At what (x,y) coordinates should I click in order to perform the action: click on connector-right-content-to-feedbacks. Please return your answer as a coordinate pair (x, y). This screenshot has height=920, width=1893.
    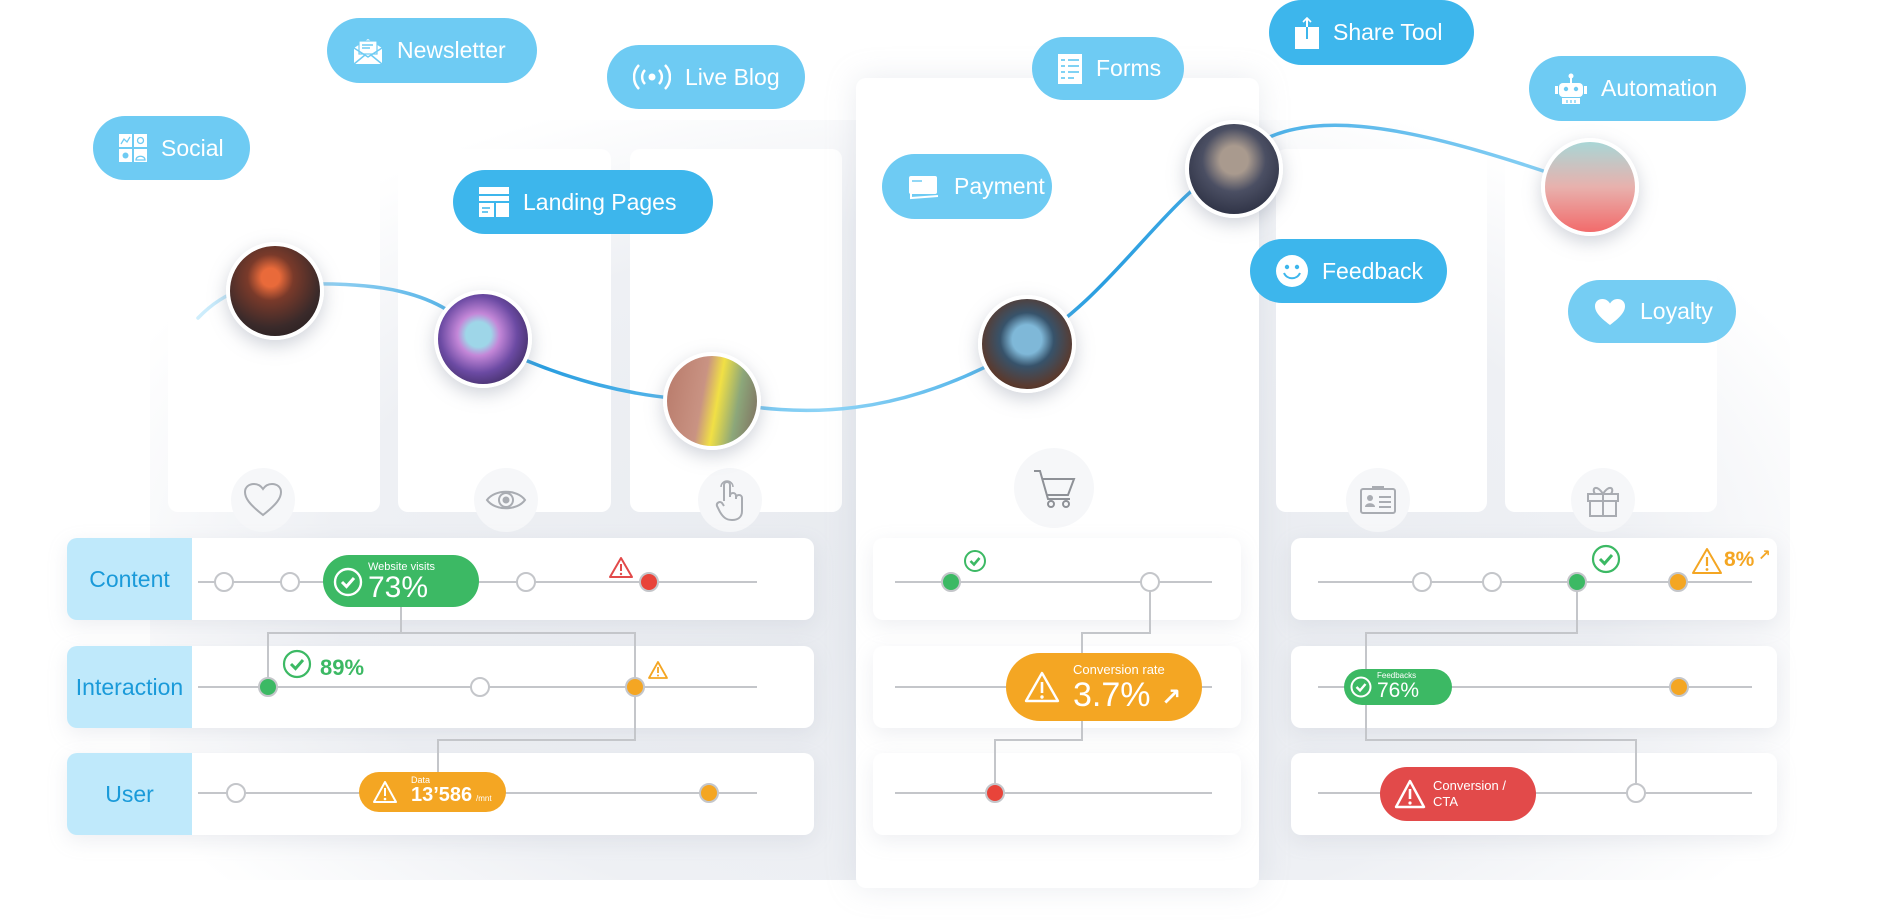
    Looking at the image, I should click on (1471, 626).